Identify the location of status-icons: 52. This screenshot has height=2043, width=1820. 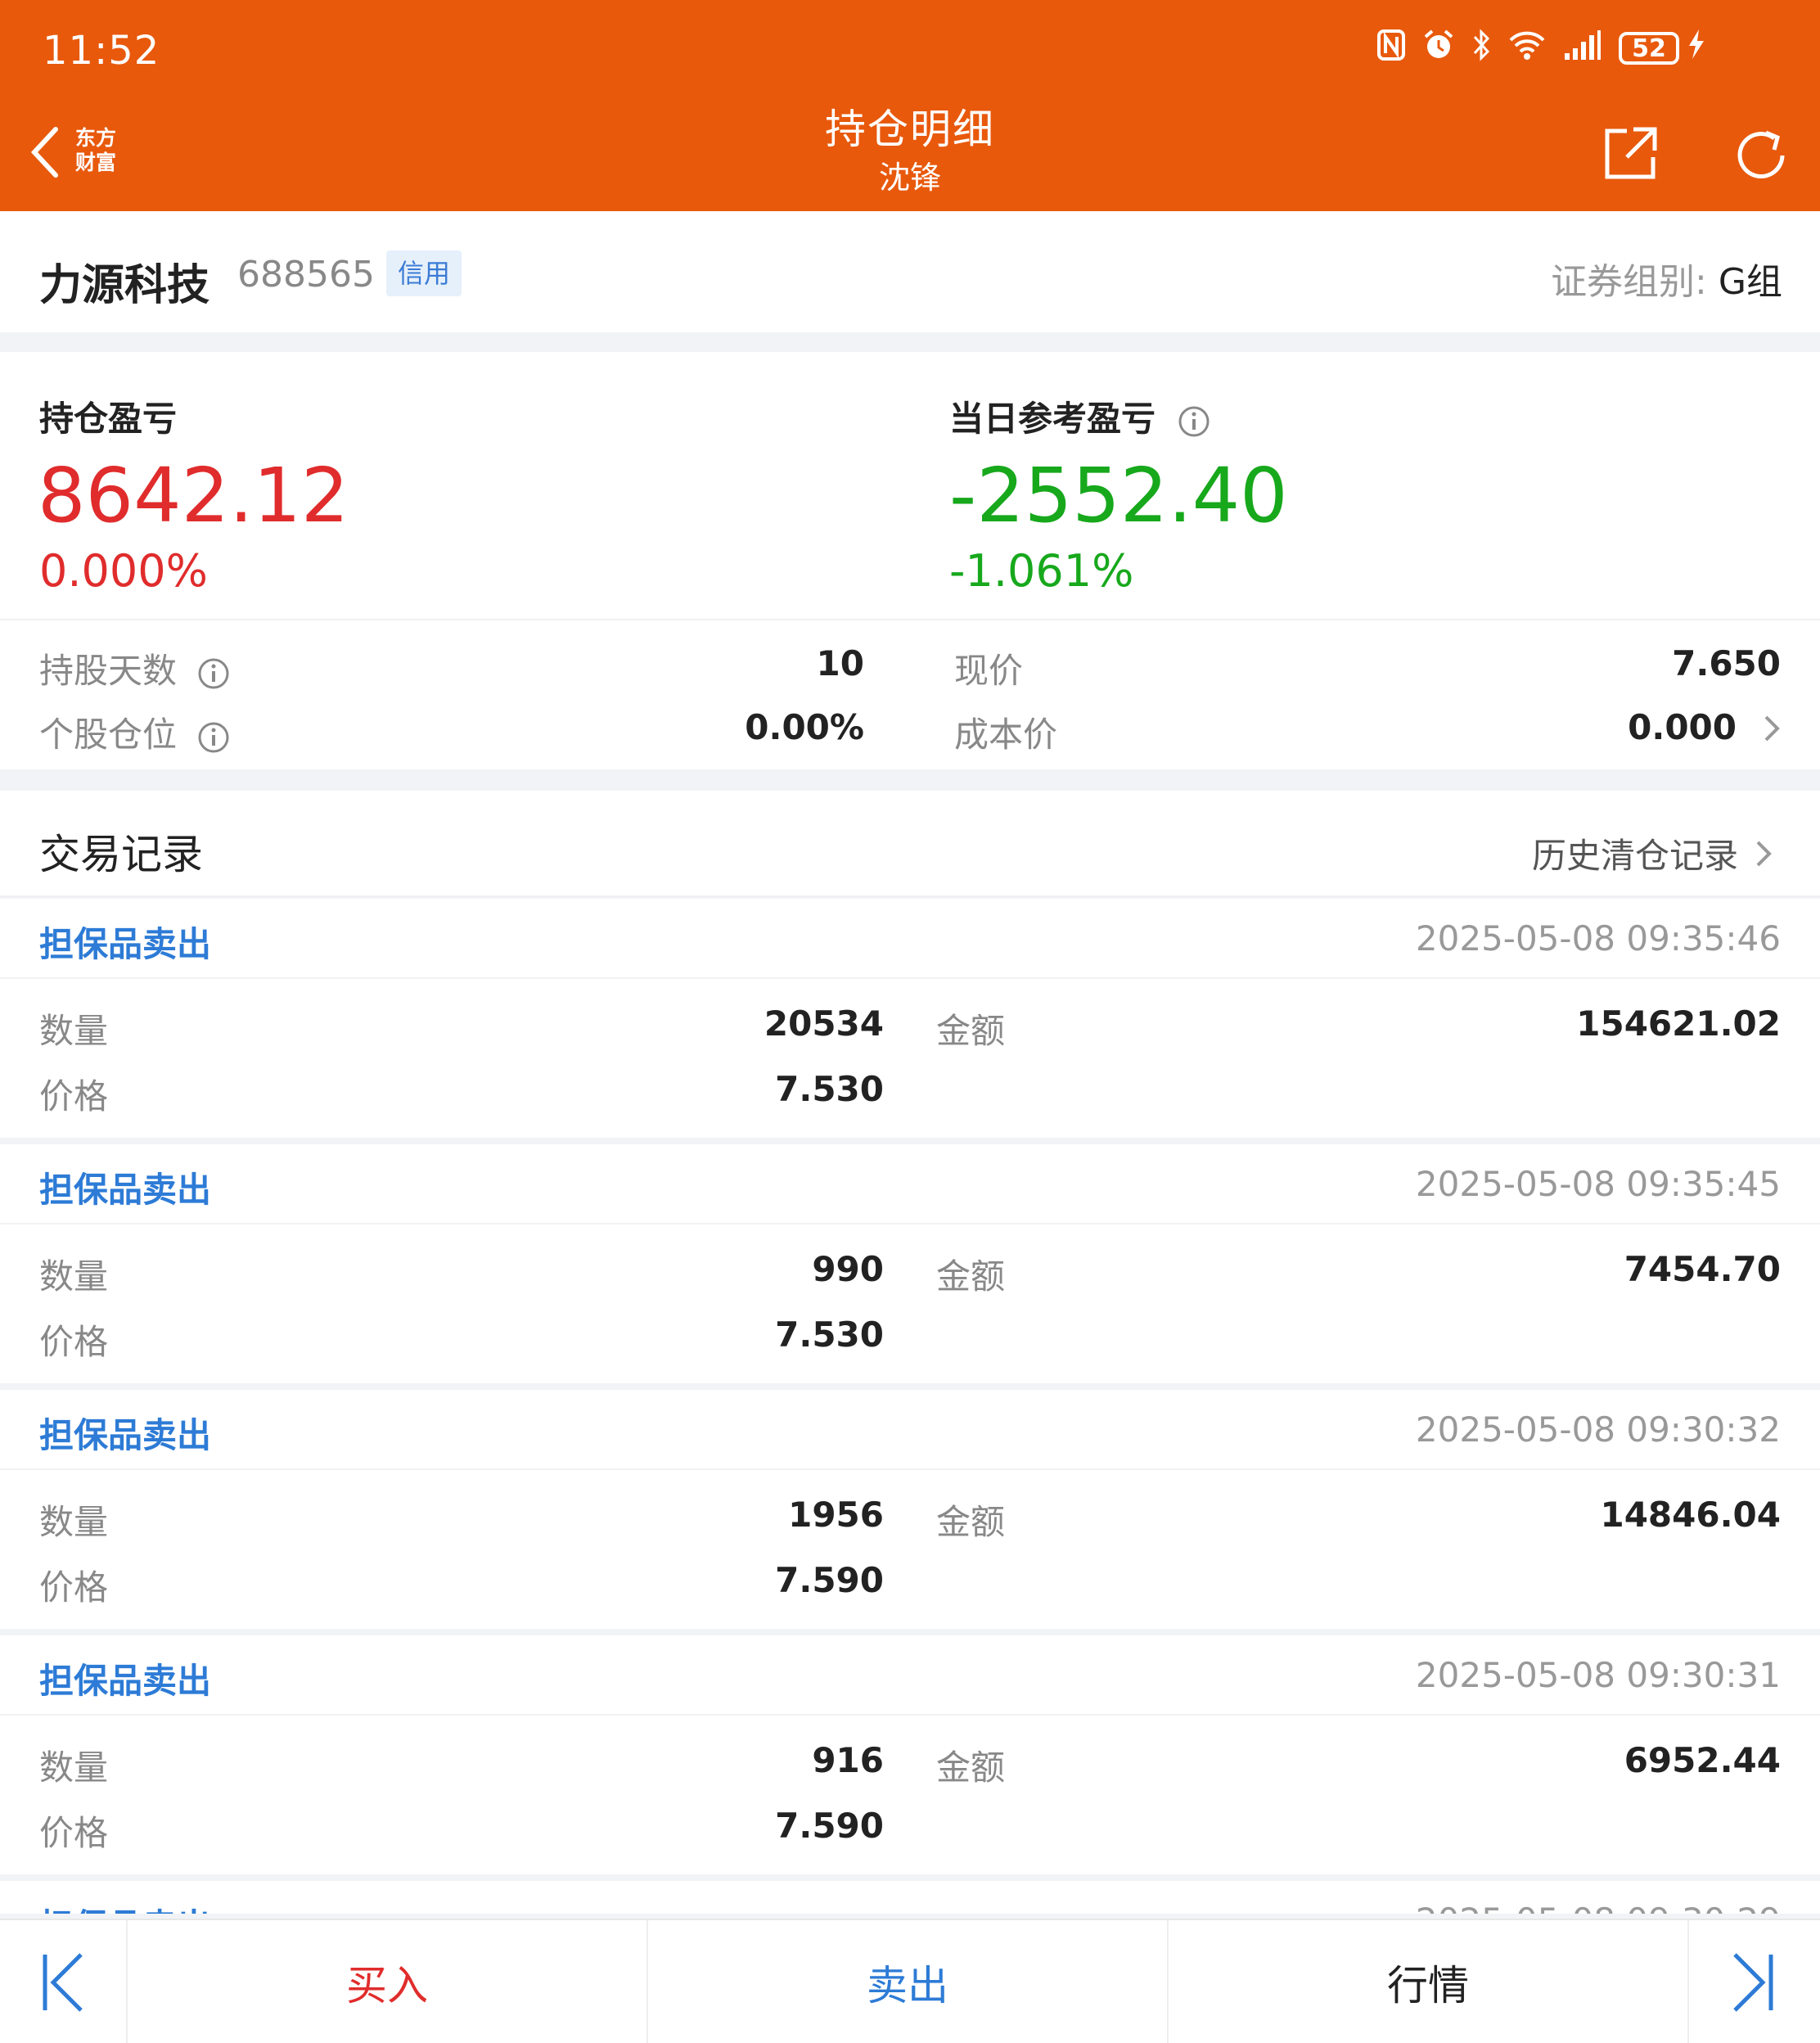
(1541, 48).